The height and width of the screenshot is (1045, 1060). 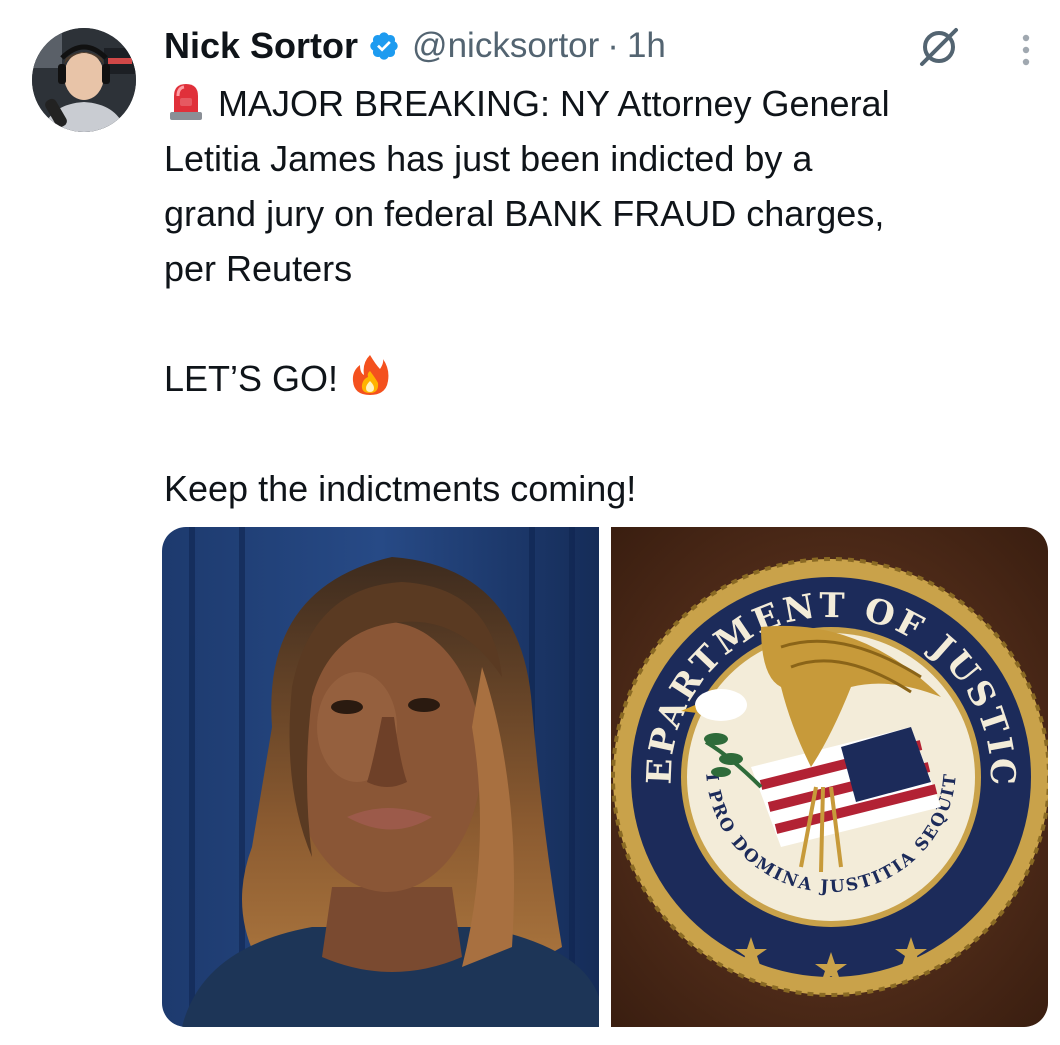 I want to click on tweet-header: Nick Sortor @nicksortor · 1h, so click(x=415, y=46).